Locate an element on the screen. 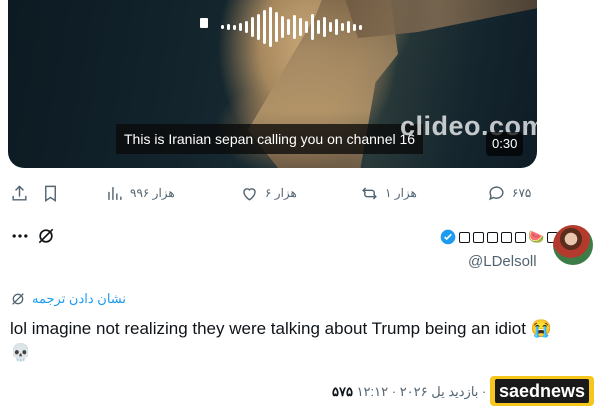 Image resolution: width=600 pixels, height=418 pixels. crying-emoji: 😭 is located at coordinates (541, 328).